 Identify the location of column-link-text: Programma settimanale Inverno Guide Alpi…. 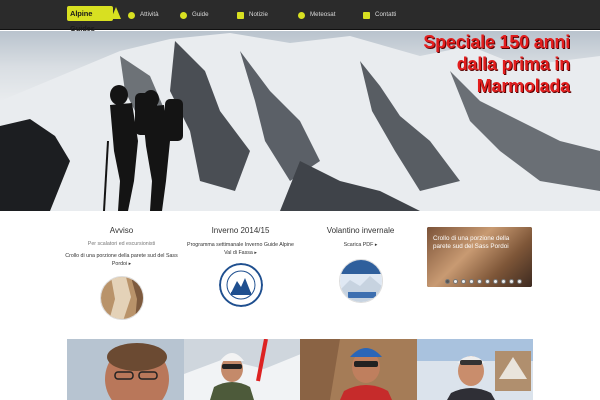
(240, 249).